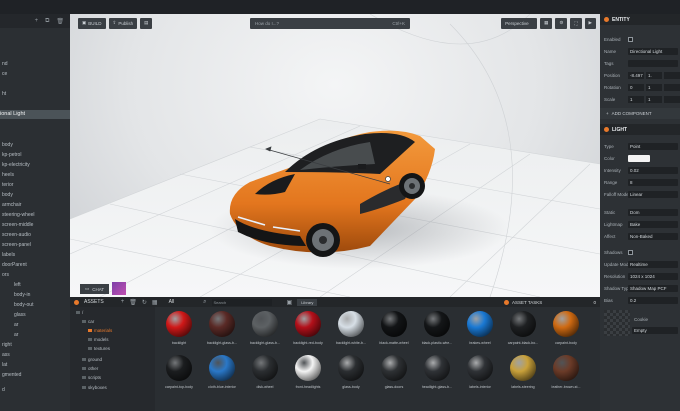 The image size is (680, 411). Describe the element at coordinates (35, 365) in the screenshot. I see `hierarchy-item: lat` at that location.